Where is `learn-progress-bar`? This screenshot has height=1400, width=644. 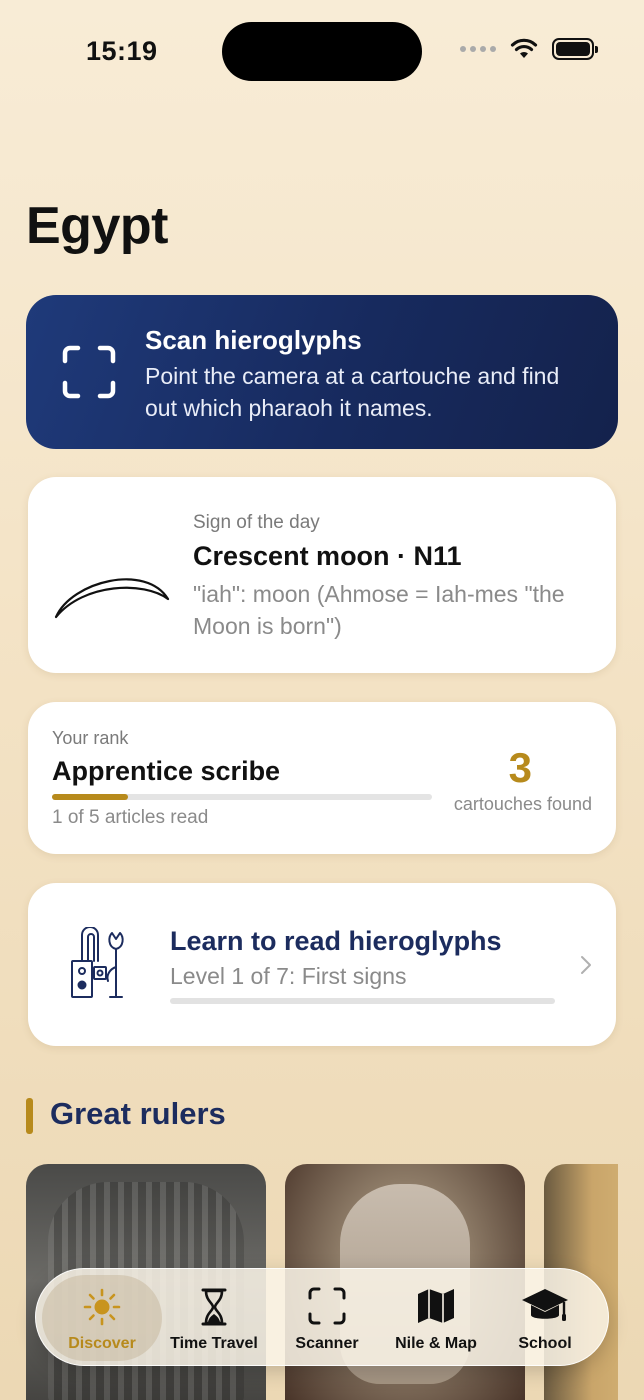 learn-progress-bar is located at coordinates (362, 1001).